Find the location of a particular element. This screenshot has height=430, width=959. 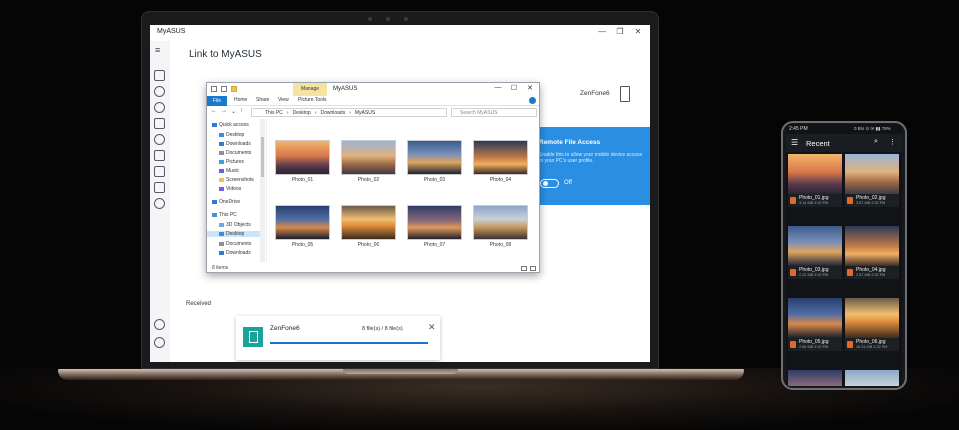

headset-icon is located at coordinates (159, 107).